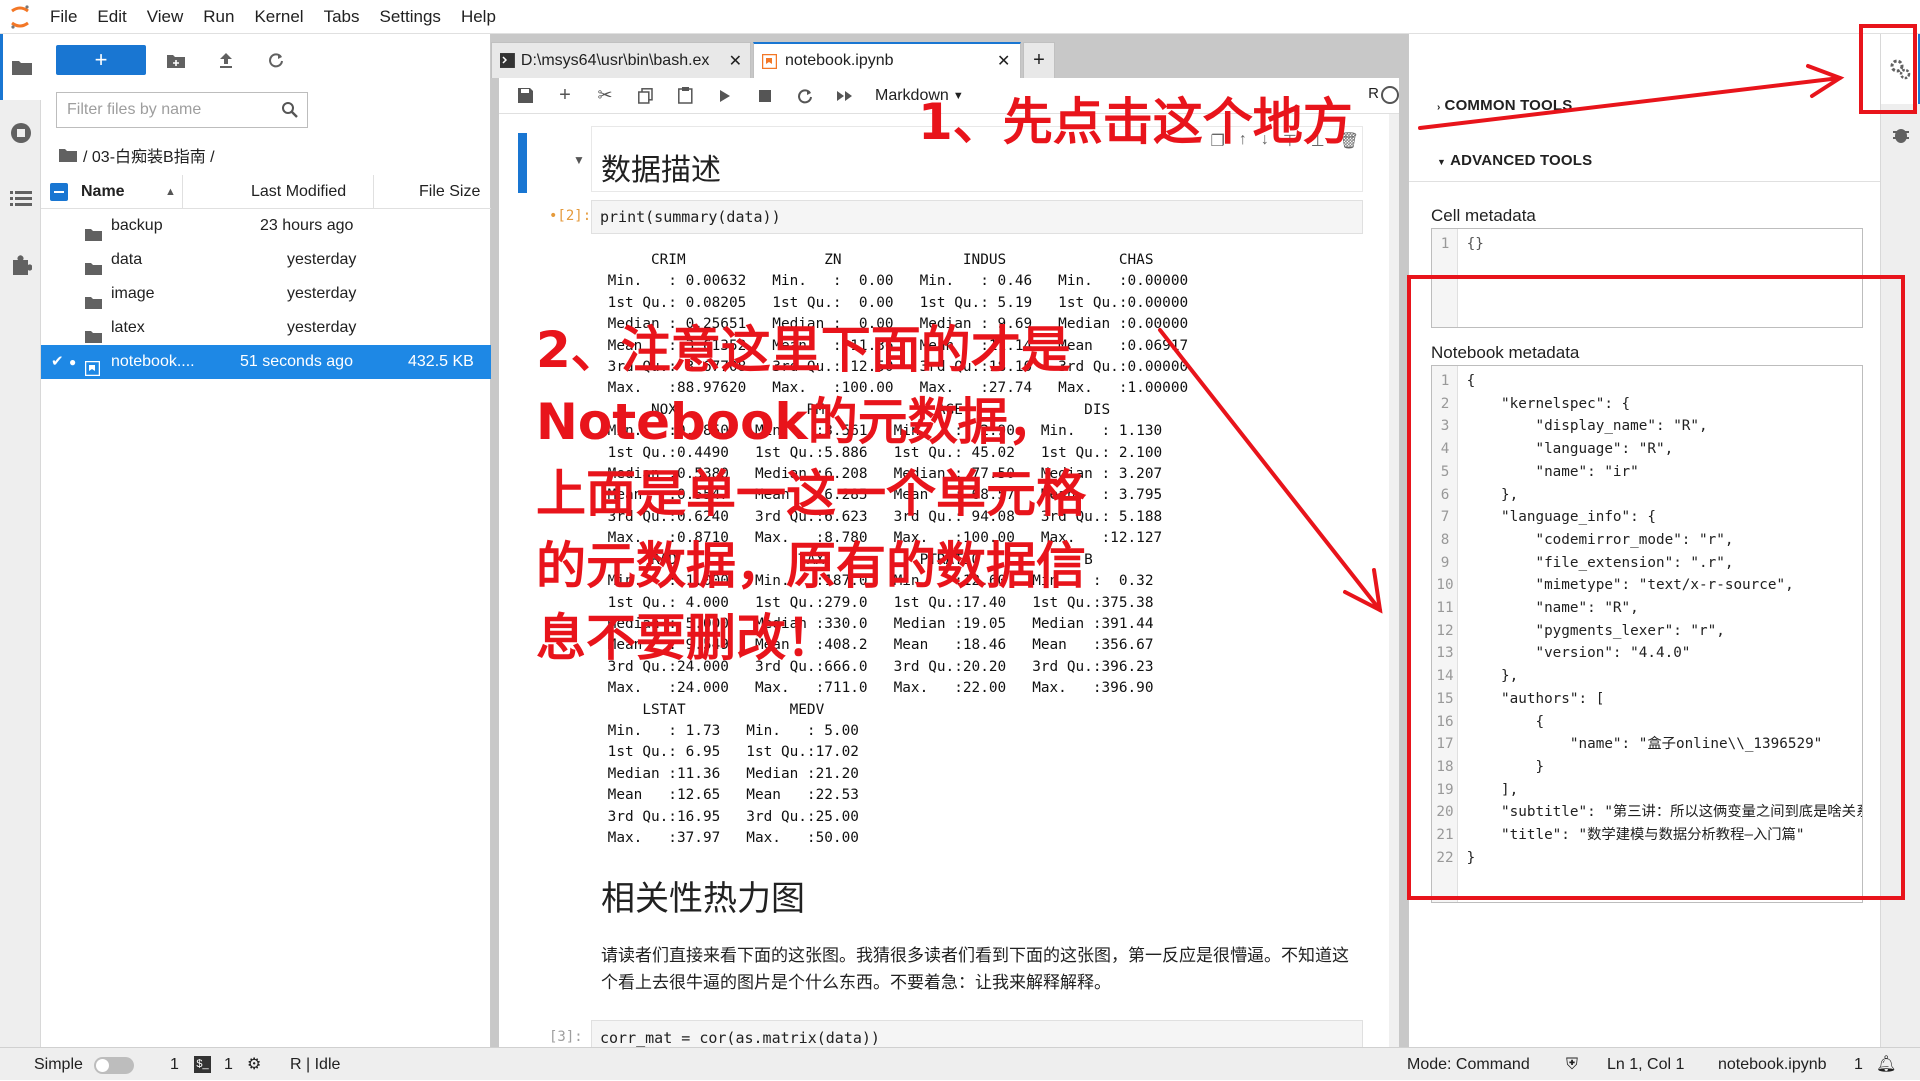  I want to click on file-list-header: Name ▲ Last Modified File Size, so click(266, 192).